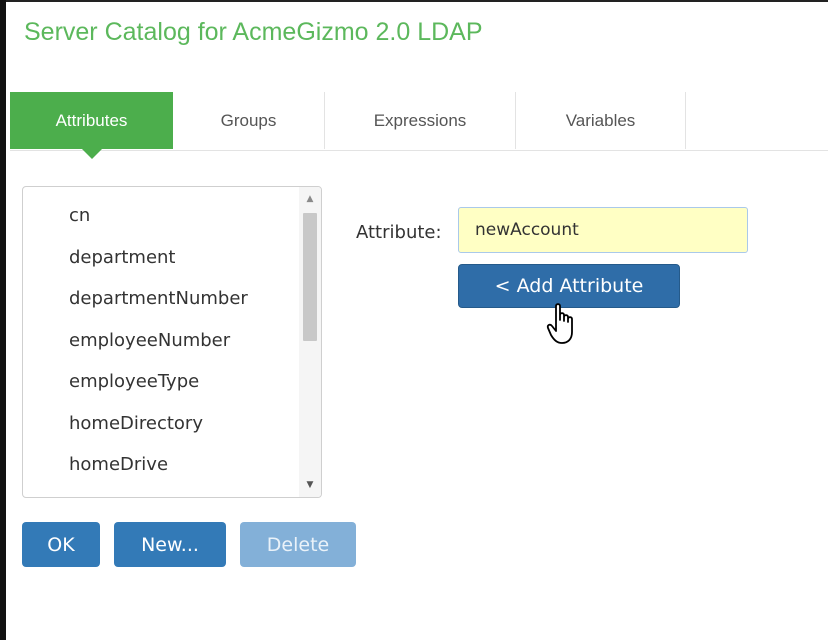 The height and width of the screenshot is (640, 828). What do you see at coordinates (310, 199) in the screenshot?
I see `scroll-up-arrow-icon: ▲` at bounding box center [310, 199].